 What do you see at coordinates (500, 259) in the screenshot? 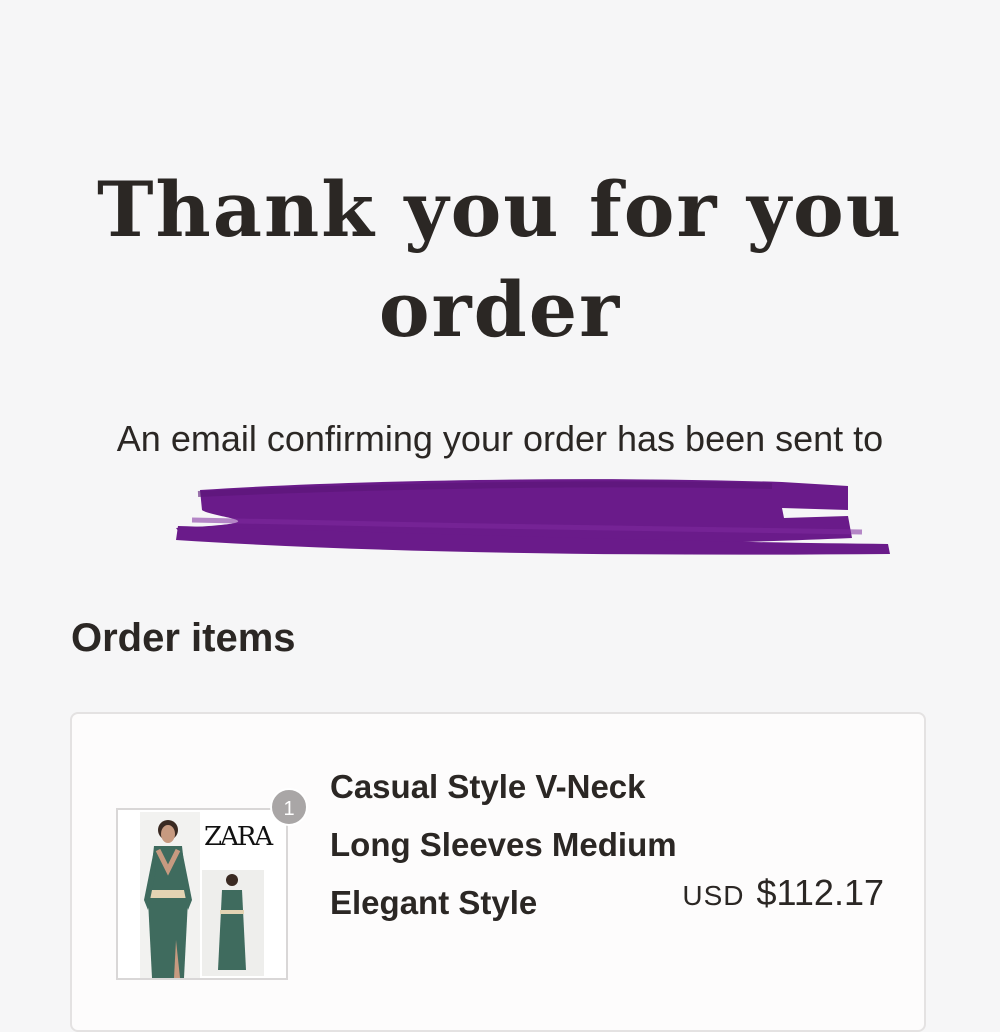
I see `confirmation-headline: Thank you for you order` at bounding box center [500, 259].